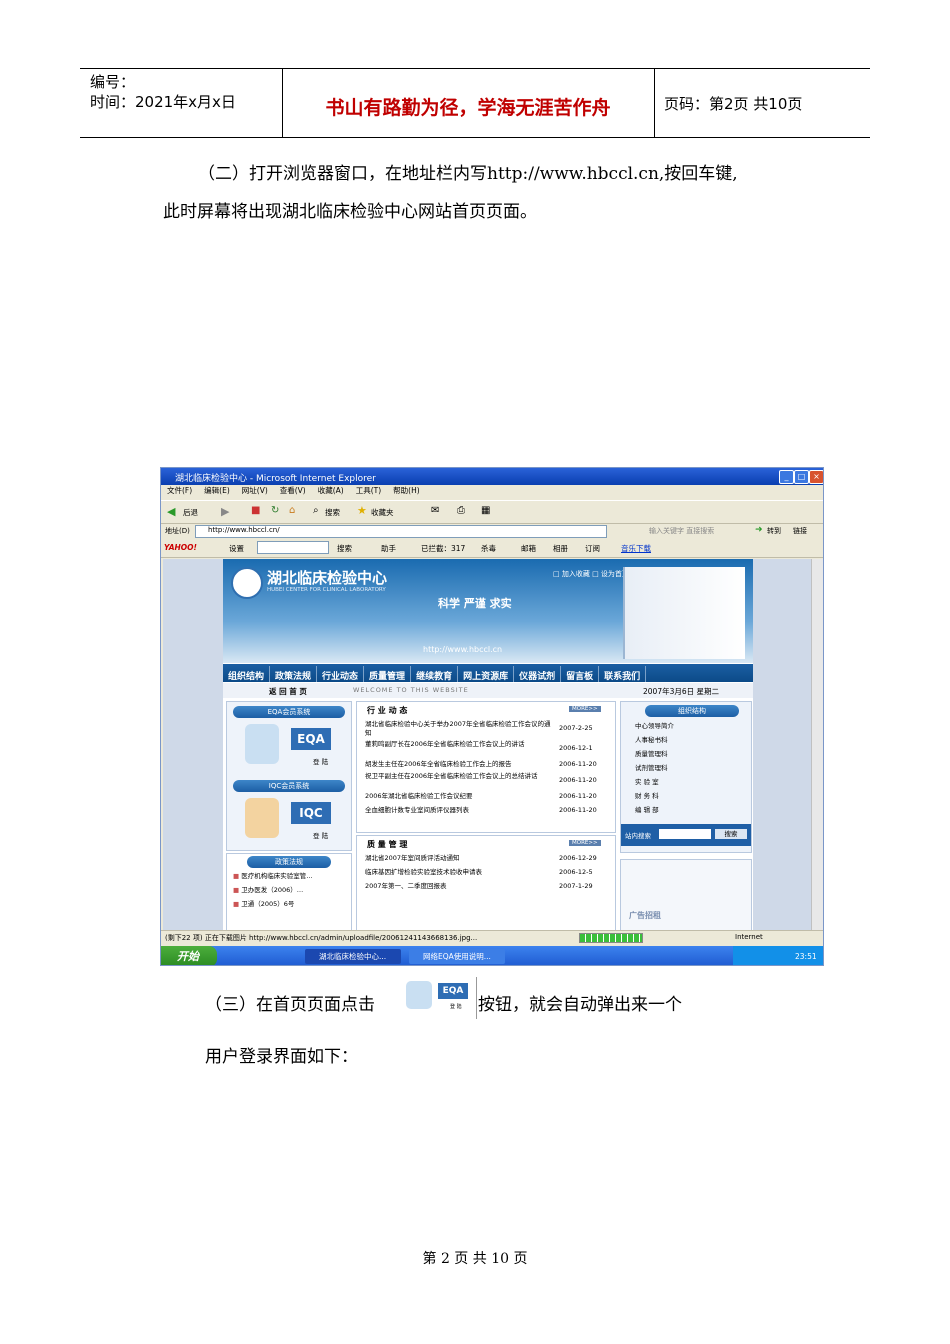 The width and height of the screenshot is (950, 1344). What do you see at coordinates (488, 548) in the screenshot?
I see `yahoo-antivirus: 杀毒` at bounding box center [488, 548].